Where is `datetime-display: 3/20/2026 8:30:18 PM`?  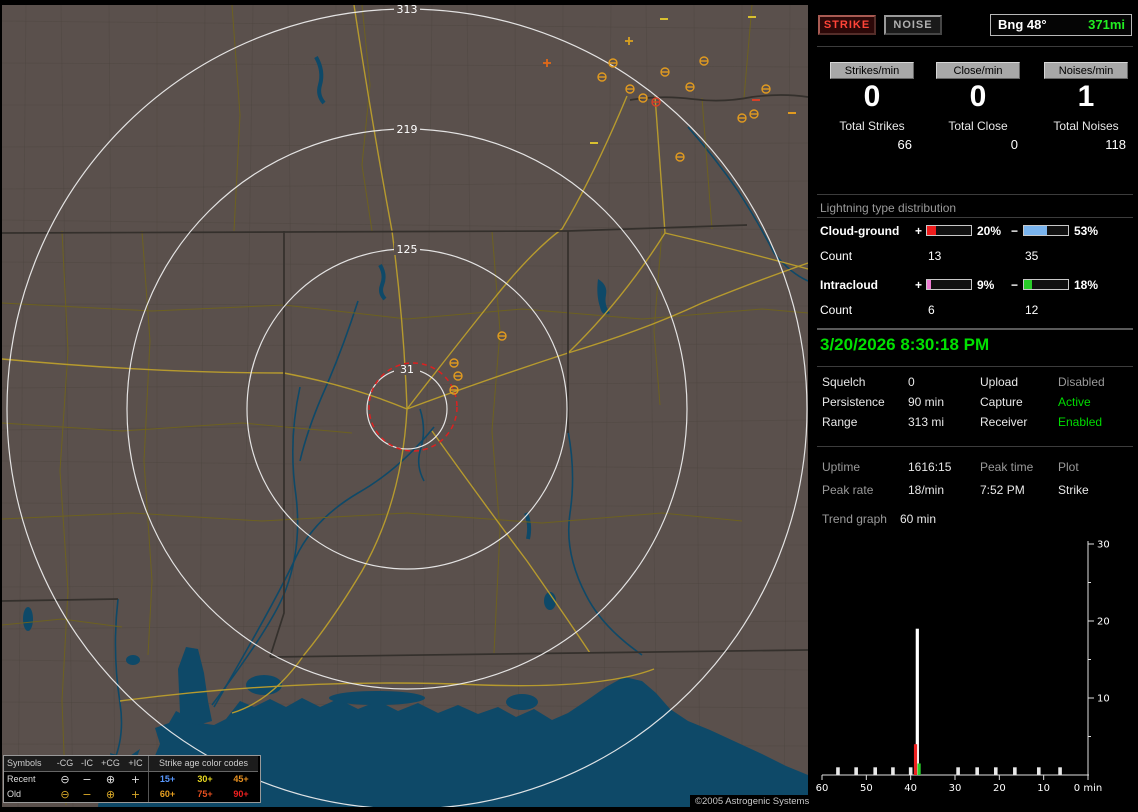
datetime-display: 3/20/2026 8:30:18 PM is located at coordinates (905, 344).